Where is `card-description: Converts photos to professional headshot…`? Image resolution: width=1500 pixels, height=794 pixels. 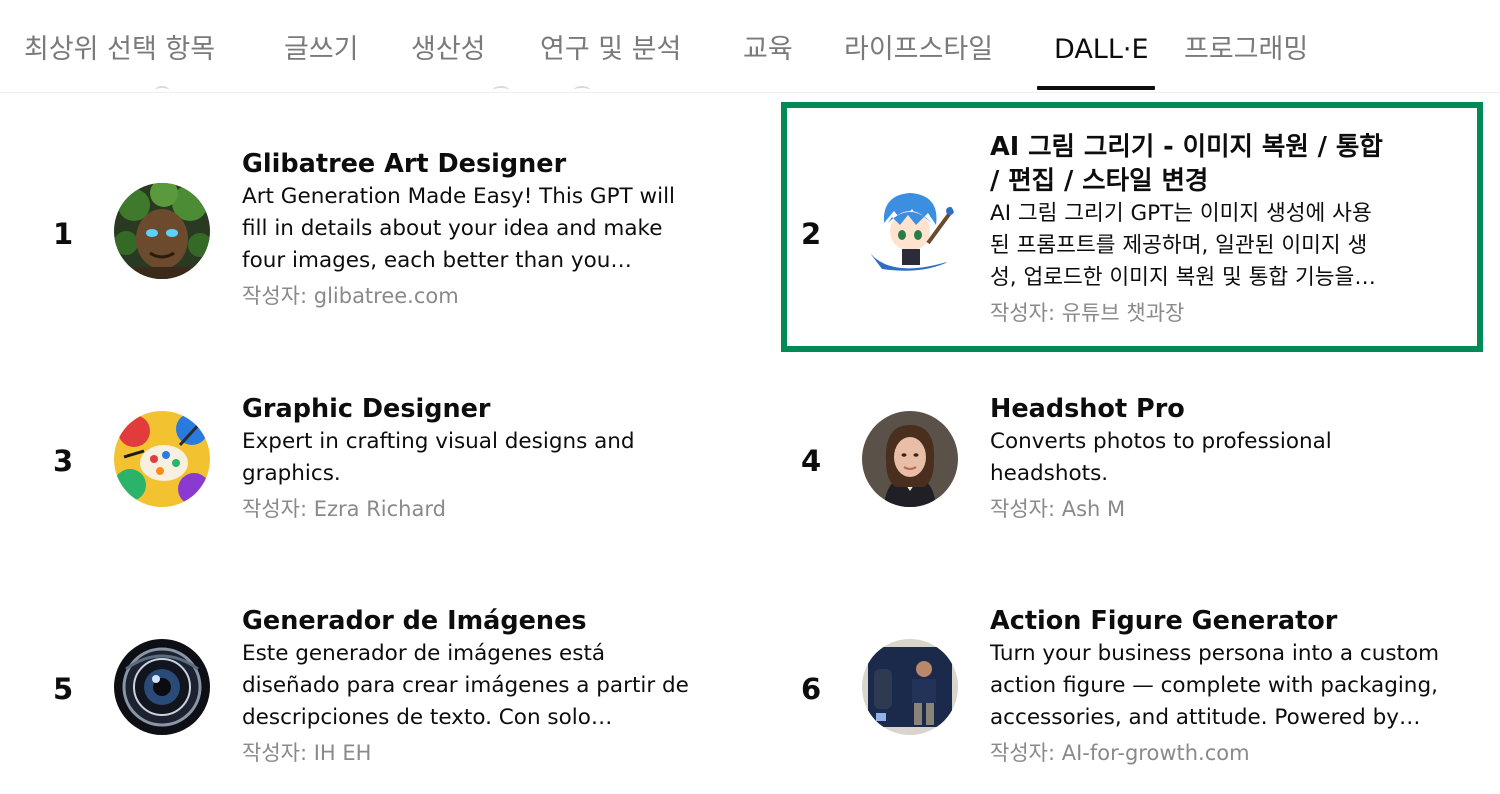
card-description: Converts photos to professional headshot… is located at coordinates (1161, 457).